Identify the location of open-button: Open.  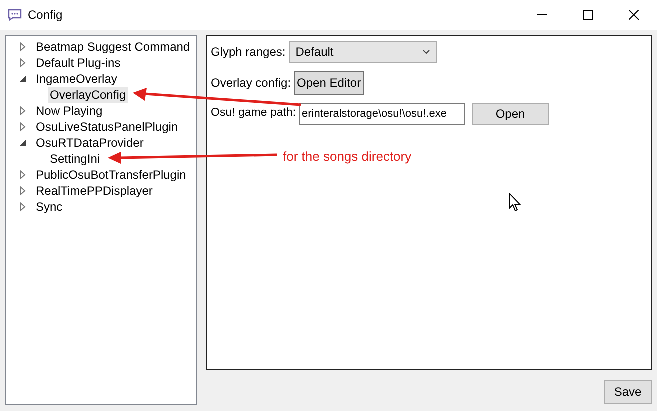
(511, 114).